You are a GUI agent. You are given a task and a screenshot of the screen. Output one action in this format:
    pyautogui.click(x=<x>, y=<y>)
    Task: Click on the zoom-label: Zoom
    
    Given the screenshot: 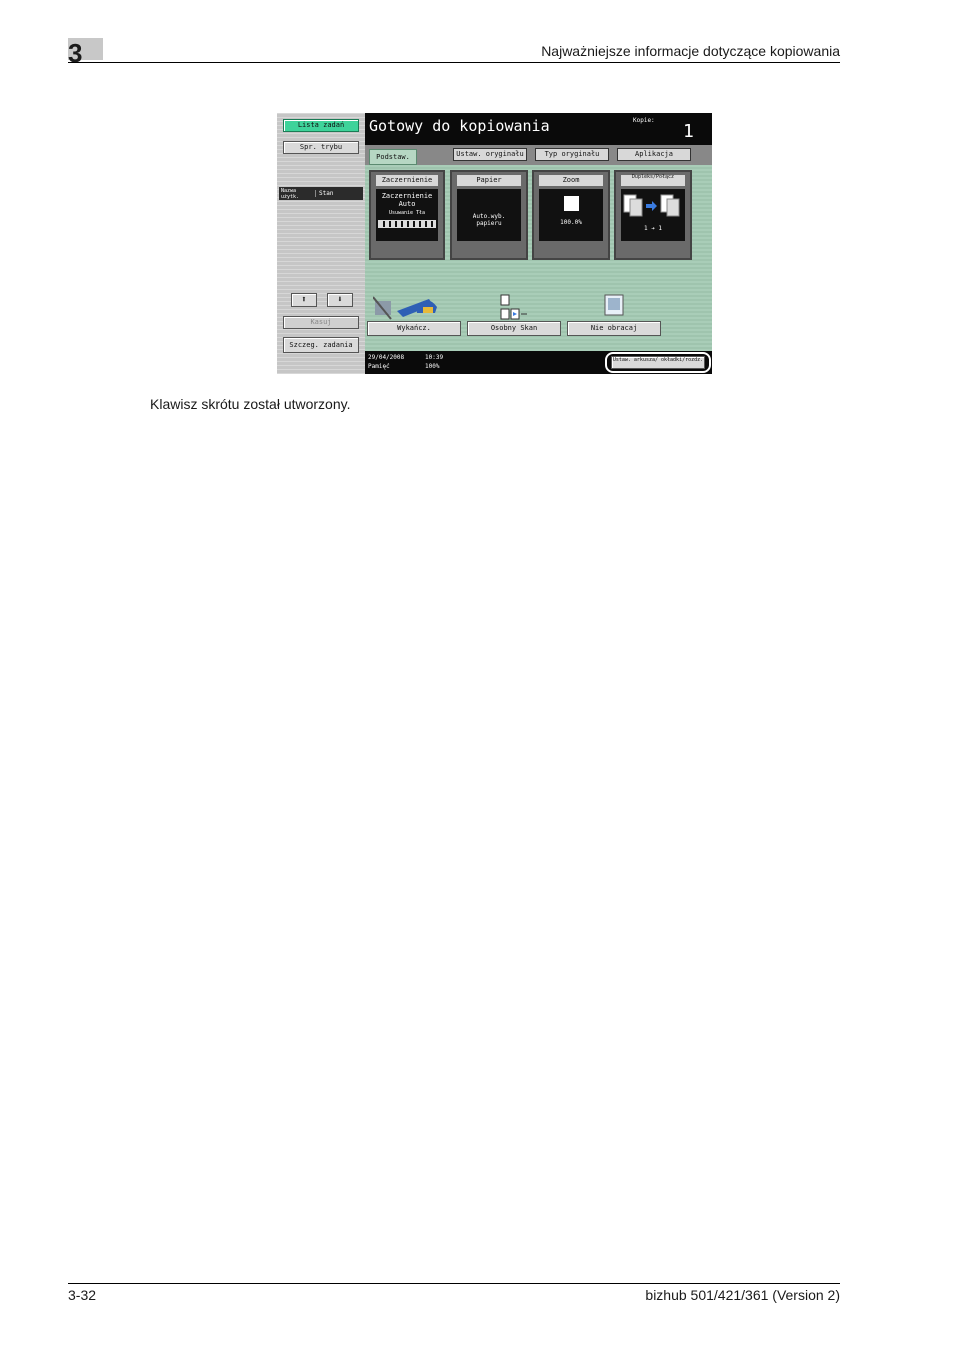 What is the action you would take?
    pyautogui.click(x=571, y=180)
    